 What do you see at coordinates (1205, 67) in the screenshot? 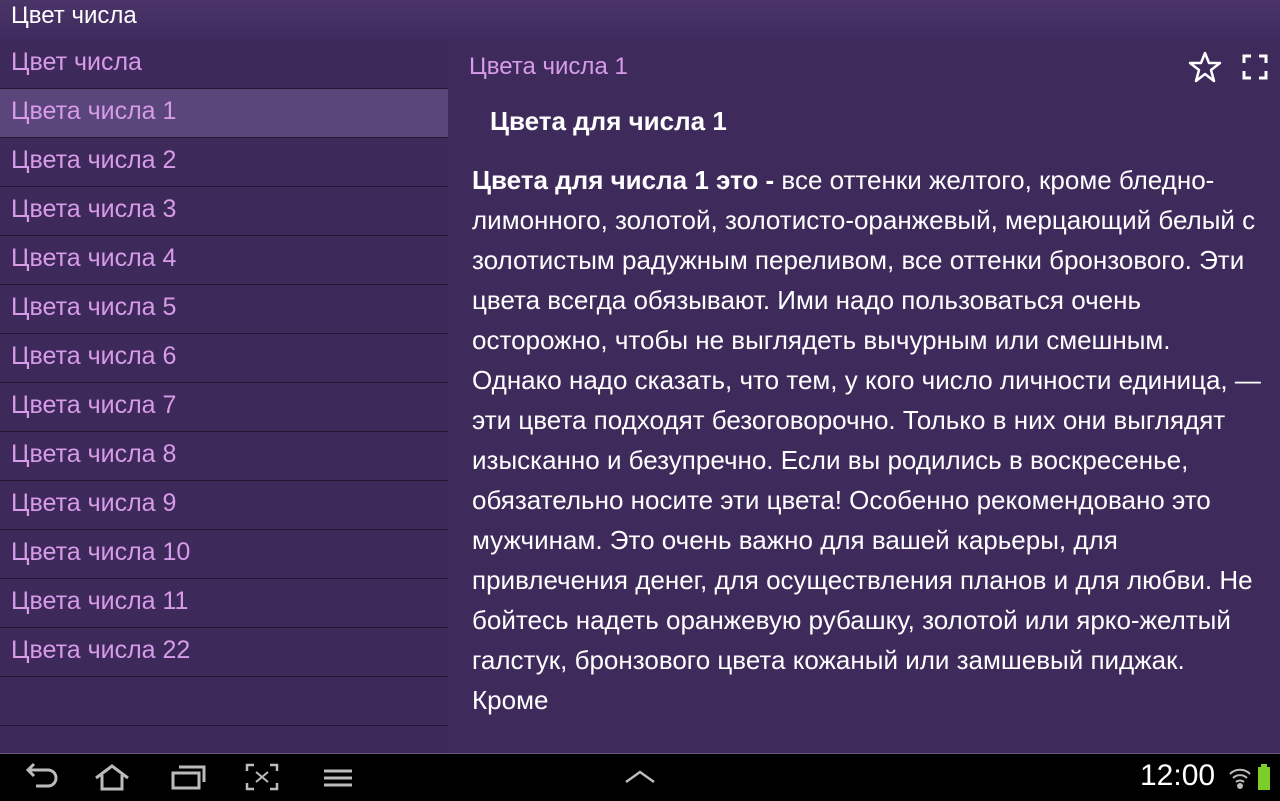
I see `star-icon` at bounding box center [1205, 67].